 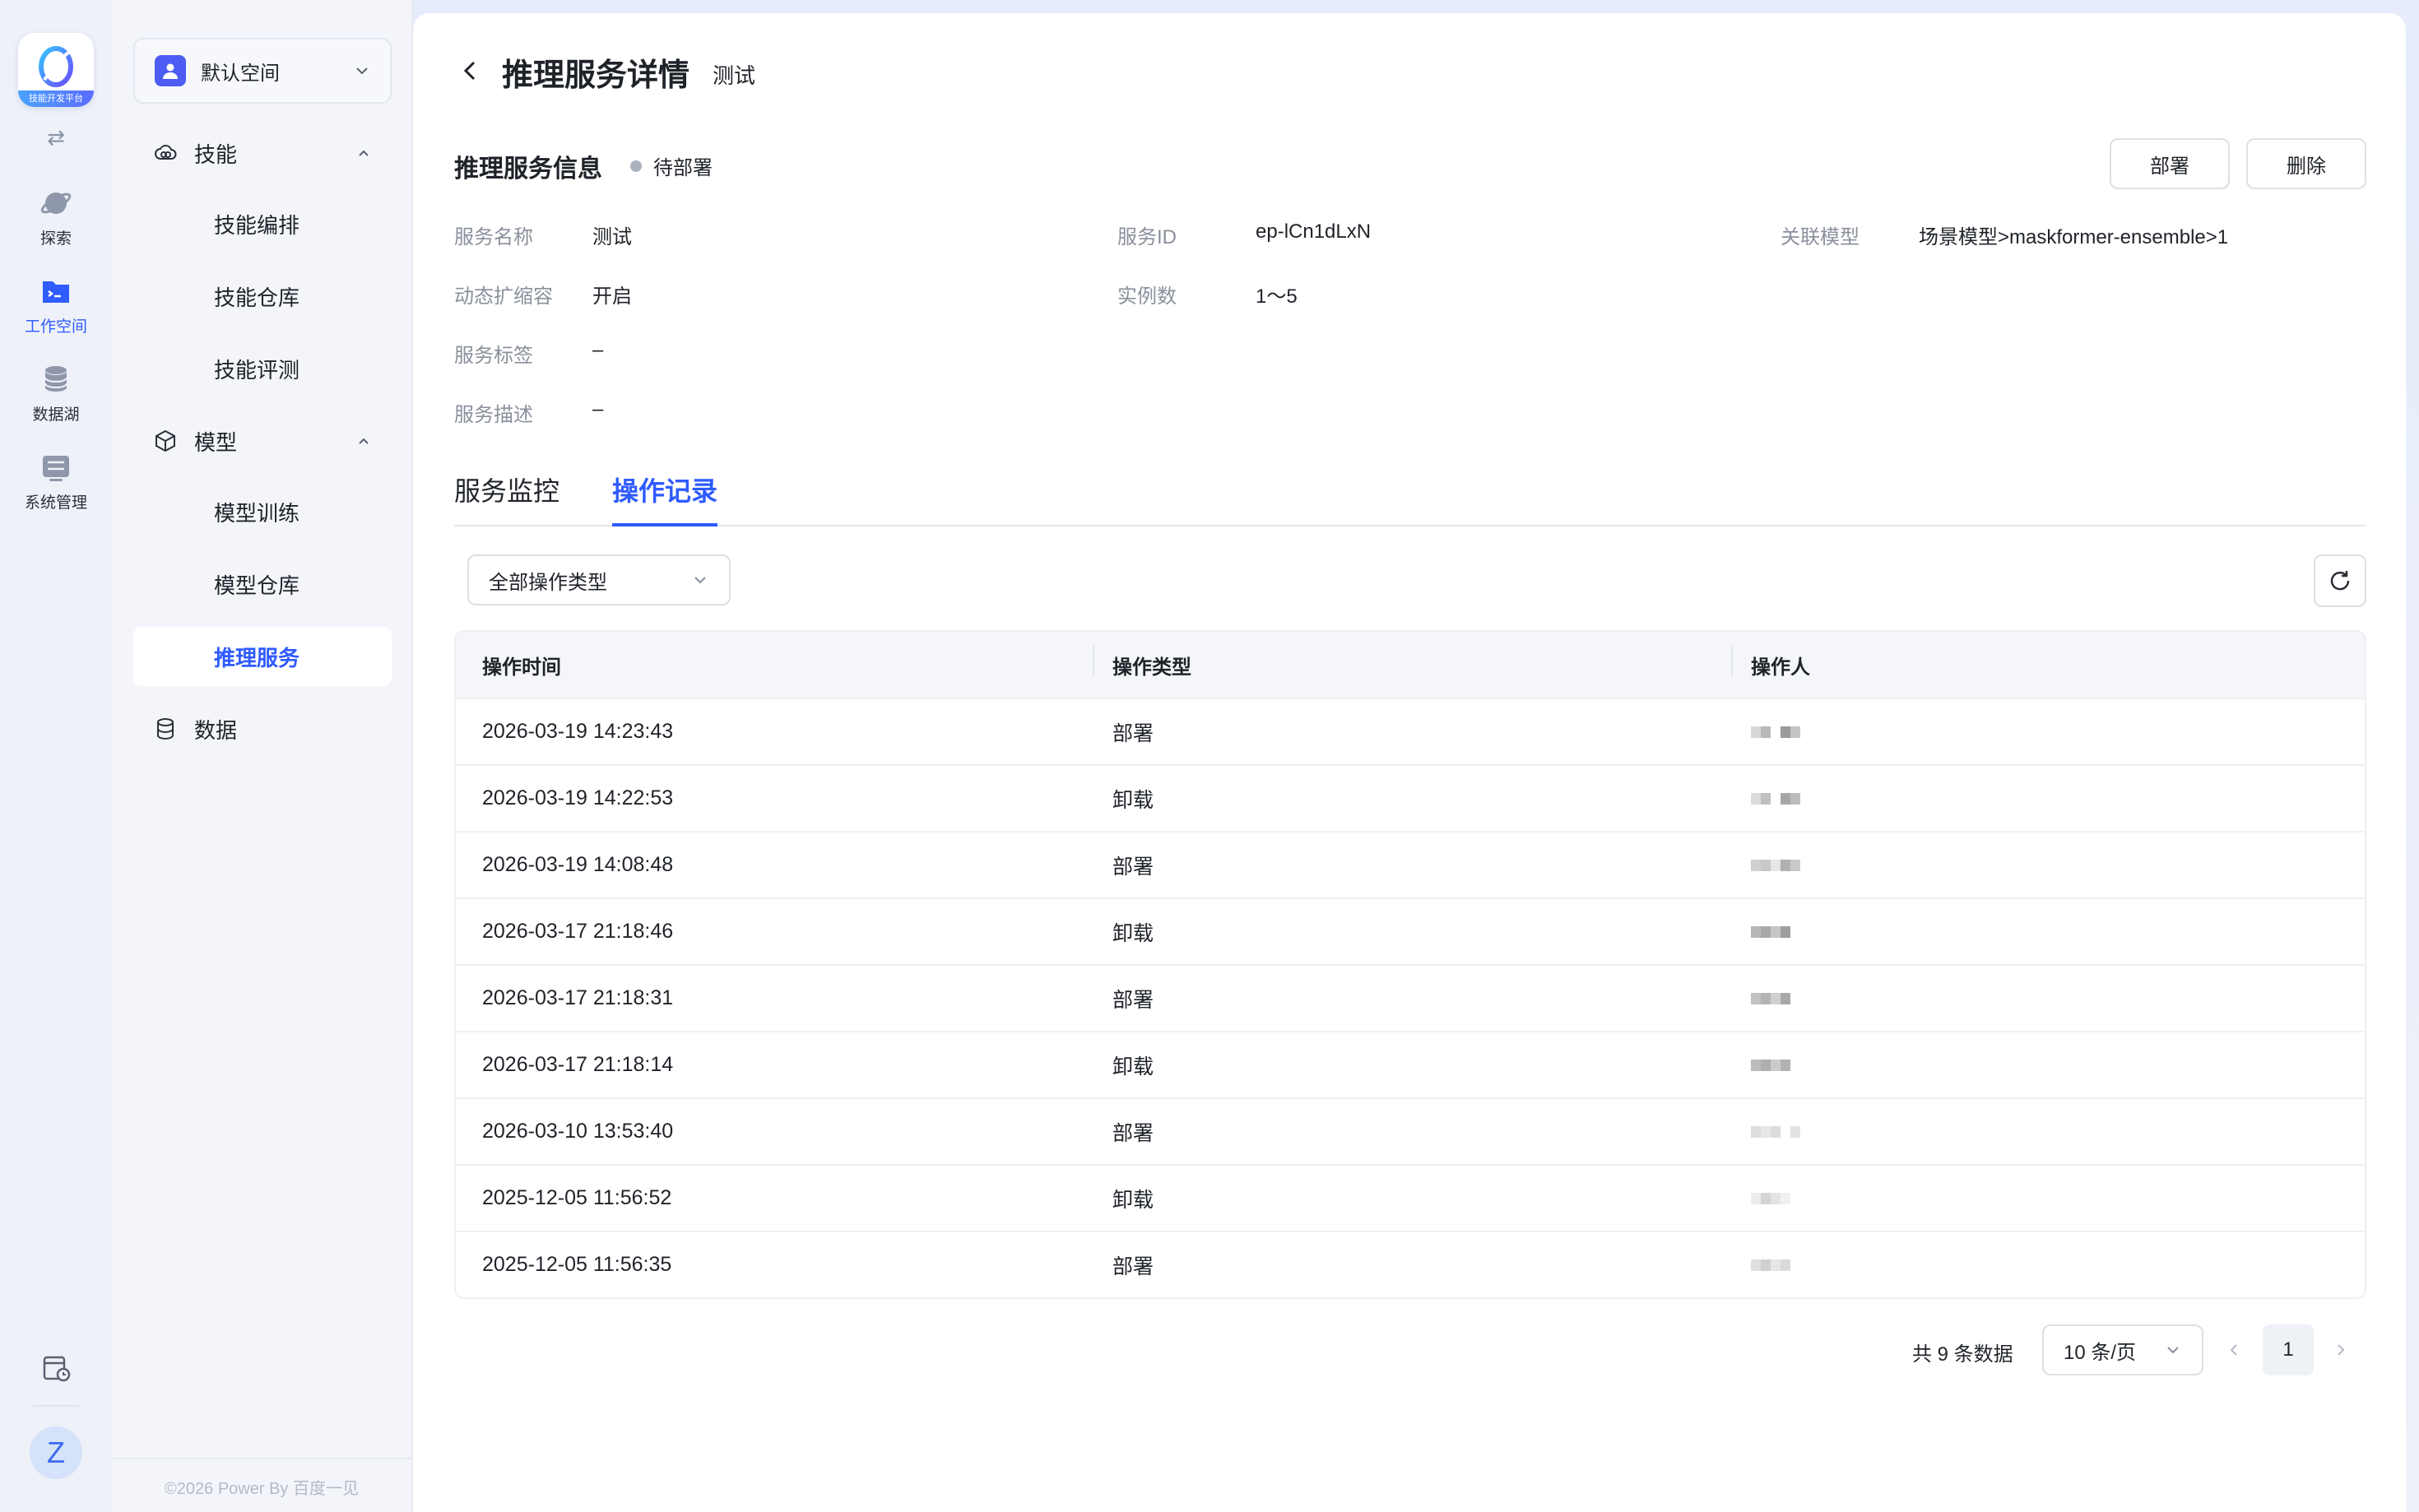 I want to click on refresh-button, so click(x=2340, y=580).